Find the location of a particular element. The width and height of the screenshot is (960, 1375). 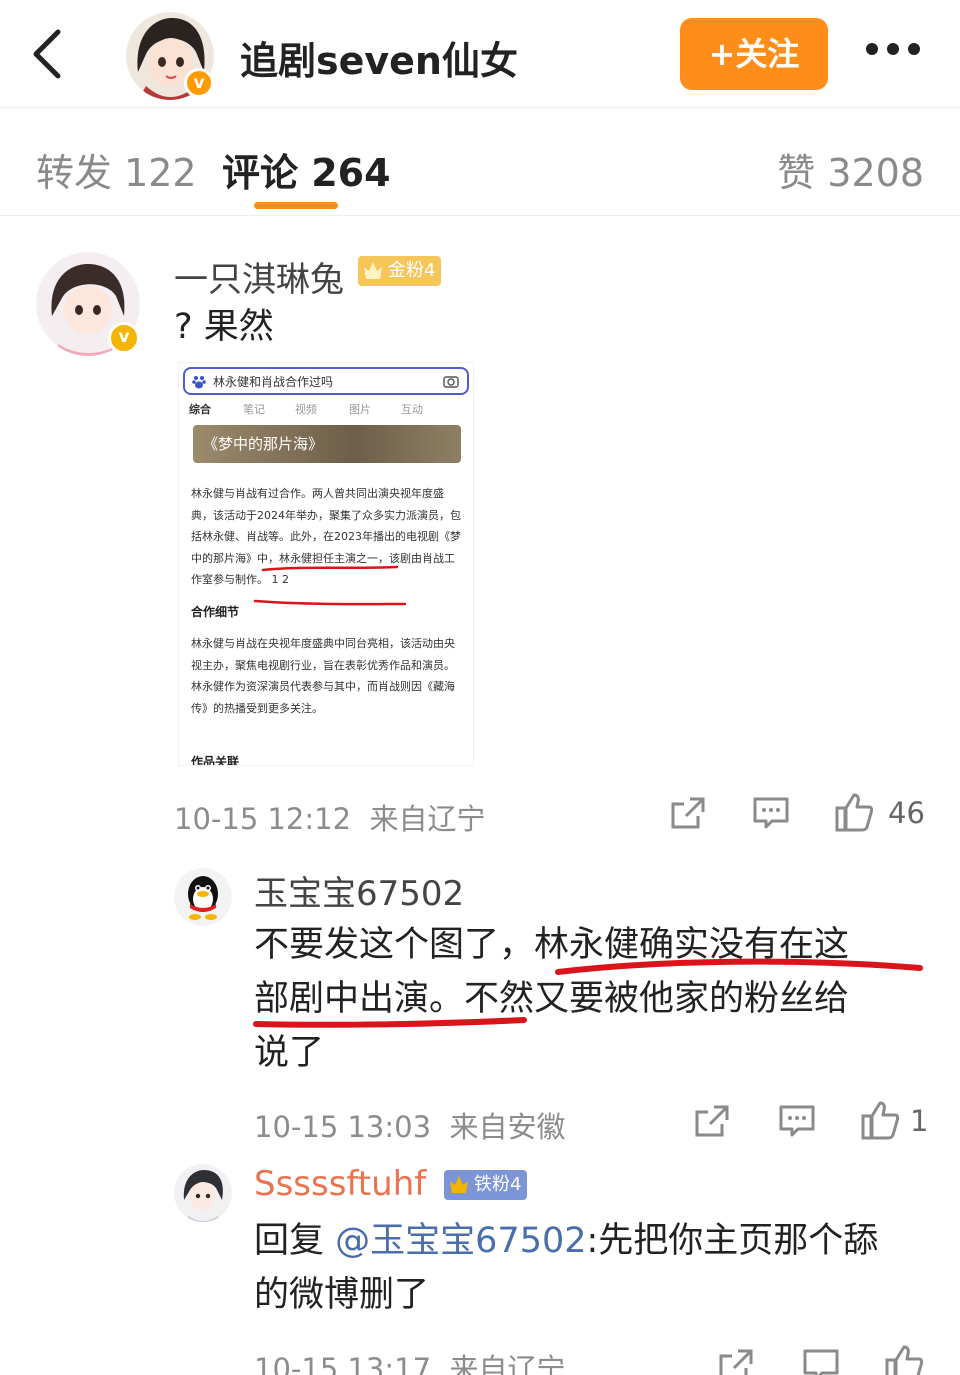

like-count: 46 is located at coordinates (906, 813).